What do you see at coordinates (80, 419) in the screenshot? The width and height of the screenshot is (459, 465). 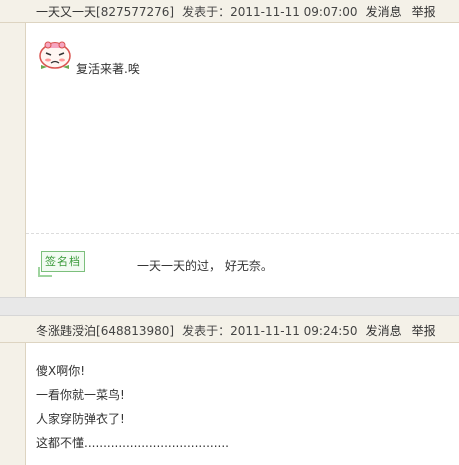 I see `post-2-line: 人家穿防弹衣了!` at bounding box center [80, 419].